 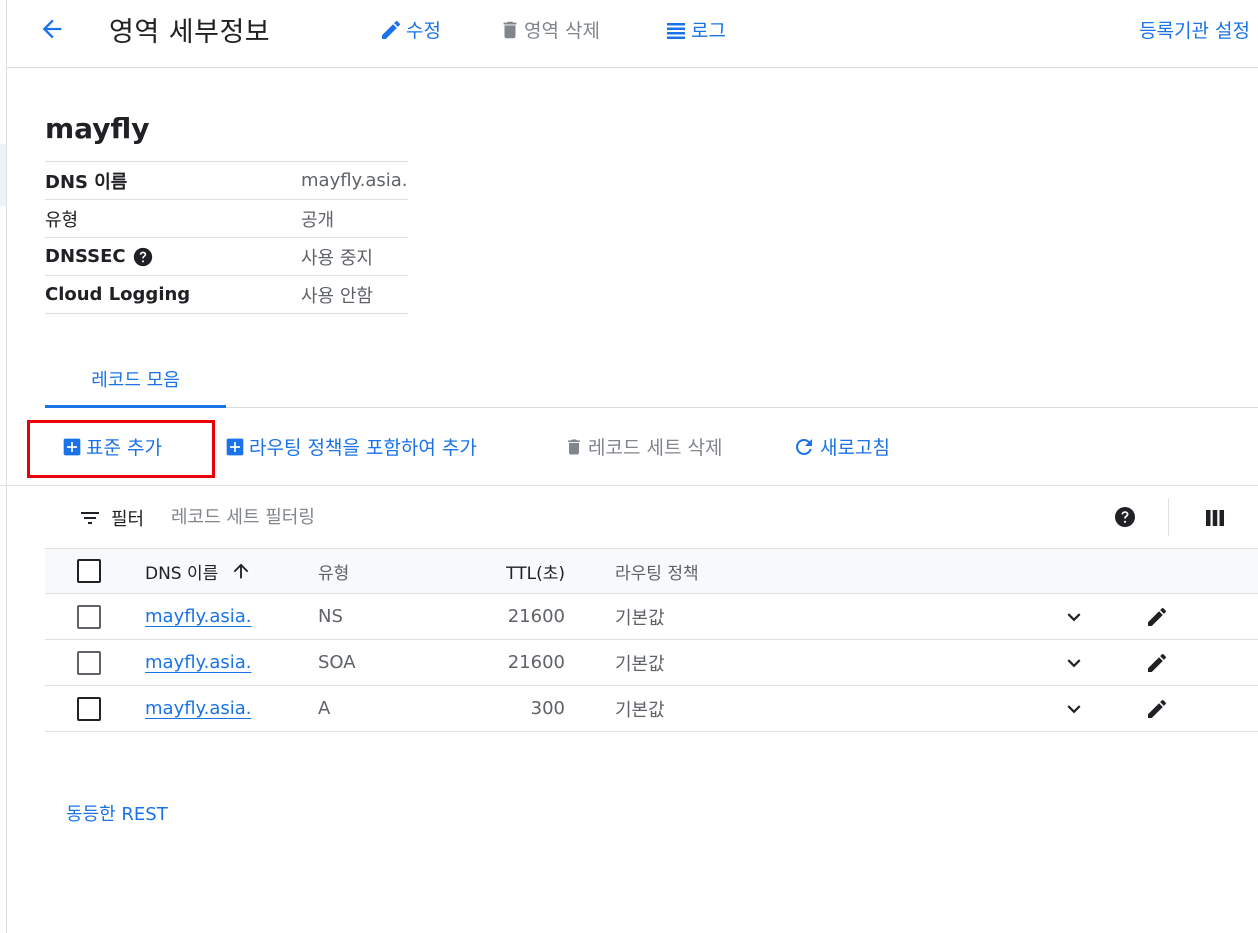 I want to click on header-checkbox-cell, so click(x=89, y=571).